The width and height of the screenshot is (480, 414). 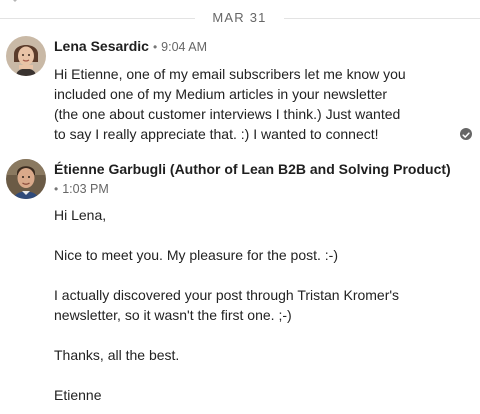 I want to click on sender-name: Lena Sesardic, so click(x=101, y=46).